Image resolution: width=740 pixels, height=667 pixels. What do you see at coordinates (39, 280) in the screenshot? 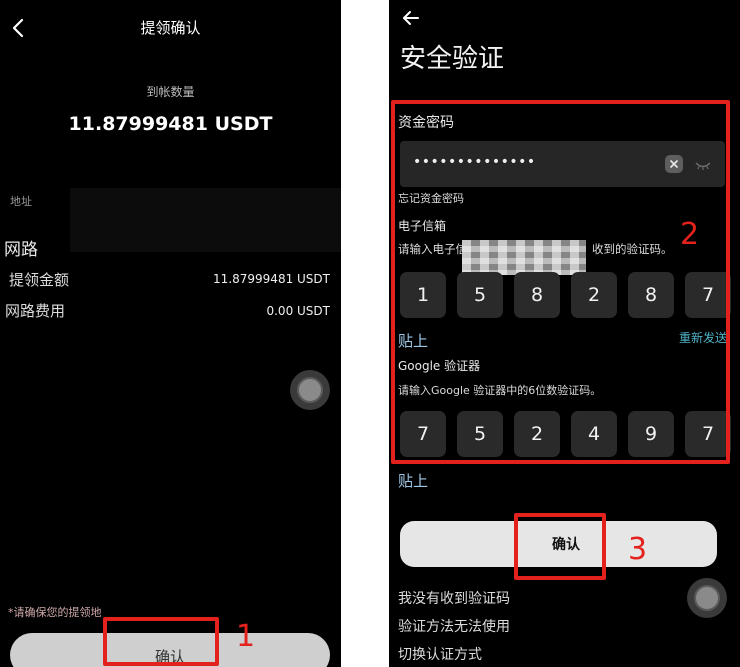
I see `withdraw-amount-label: 提领金额` at bounding box center [39, 280].